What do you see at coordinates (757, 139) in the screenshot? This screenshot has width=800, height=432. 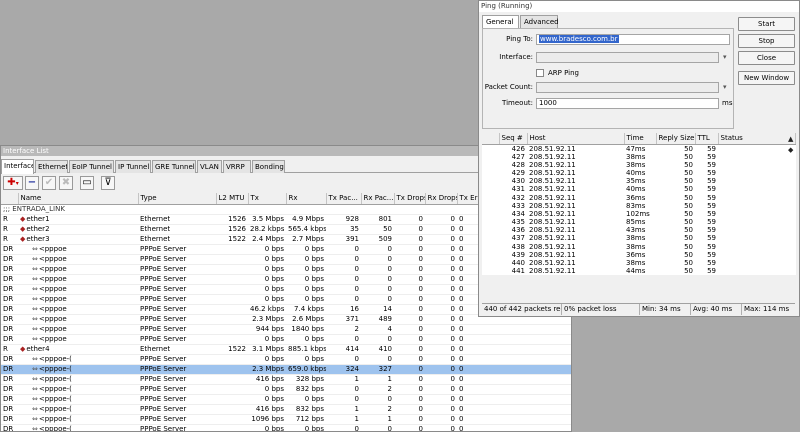 I see `col-status: Status` at bounding box center [757, 139].